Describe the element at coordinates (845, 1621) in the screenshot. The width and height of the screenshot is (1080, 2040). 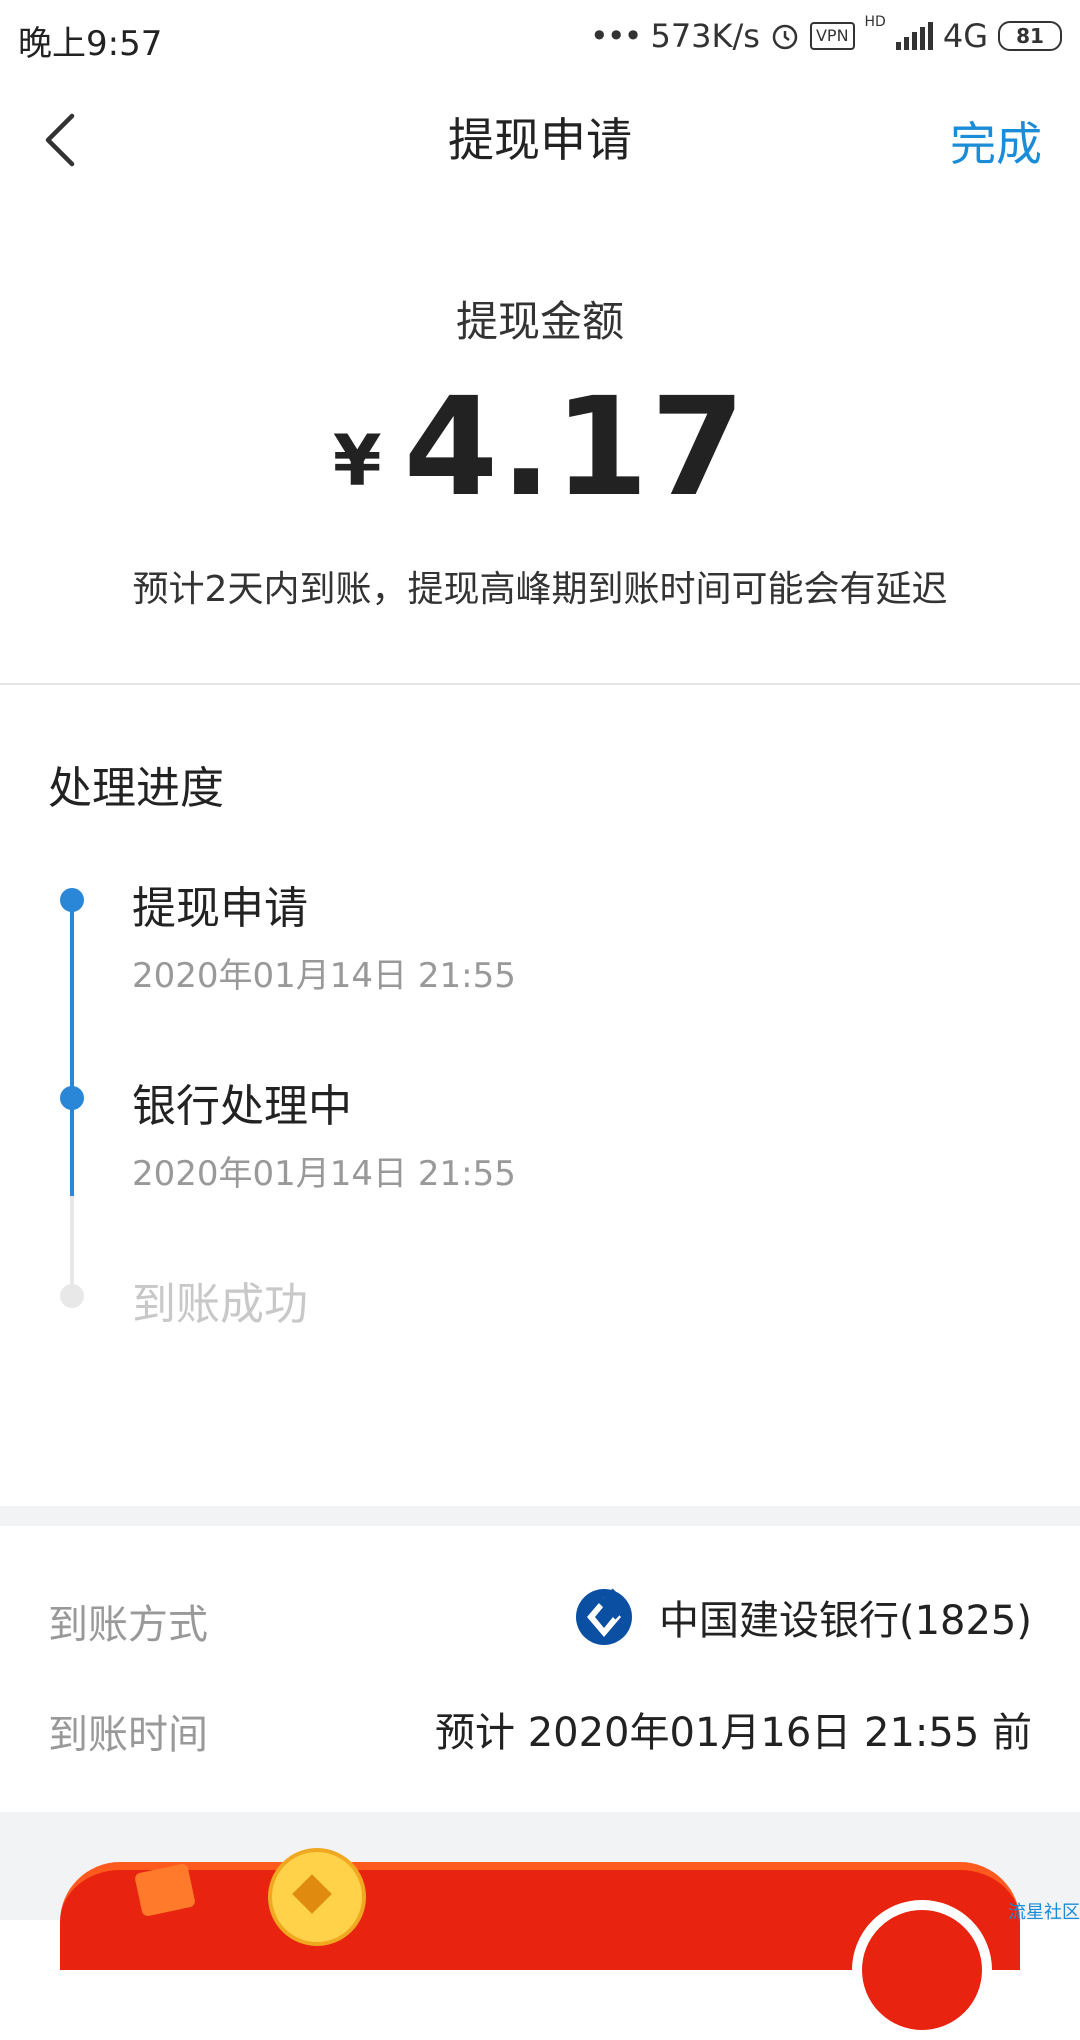
I see `bank-account: 中国建设银行(1825)` at that location.